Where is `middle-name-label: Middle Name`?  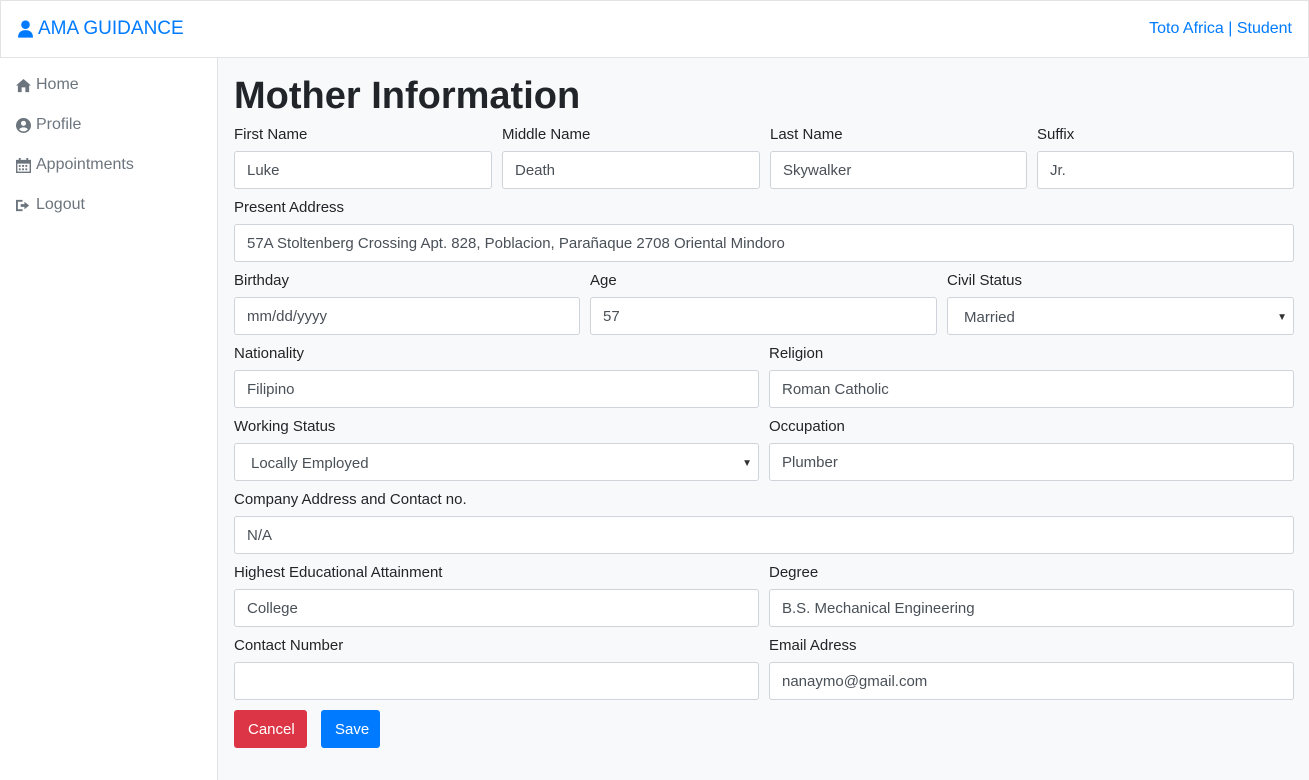 middle-name-label: Middle Name is located at coordinates (546, 134).